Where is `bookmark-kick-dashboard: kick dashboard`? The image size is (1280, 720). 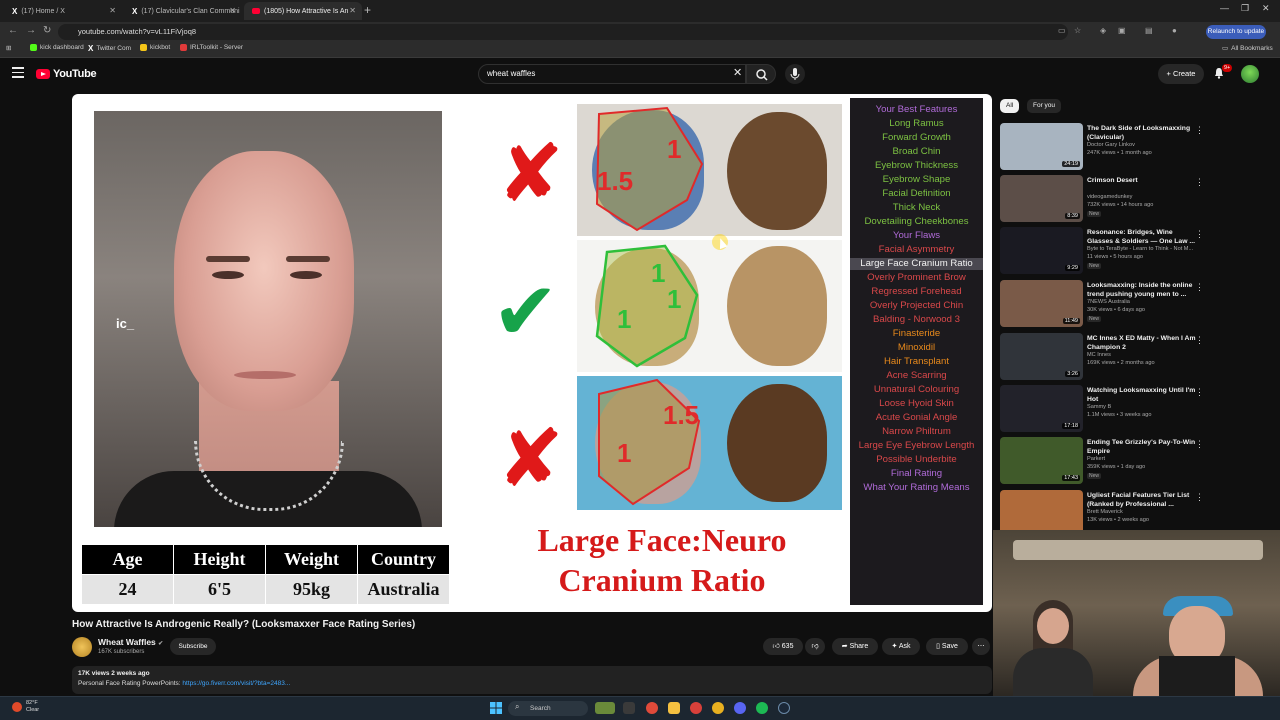 bookmark-kick-dashboard: kick dashboard is located at coordinates (57, 47).